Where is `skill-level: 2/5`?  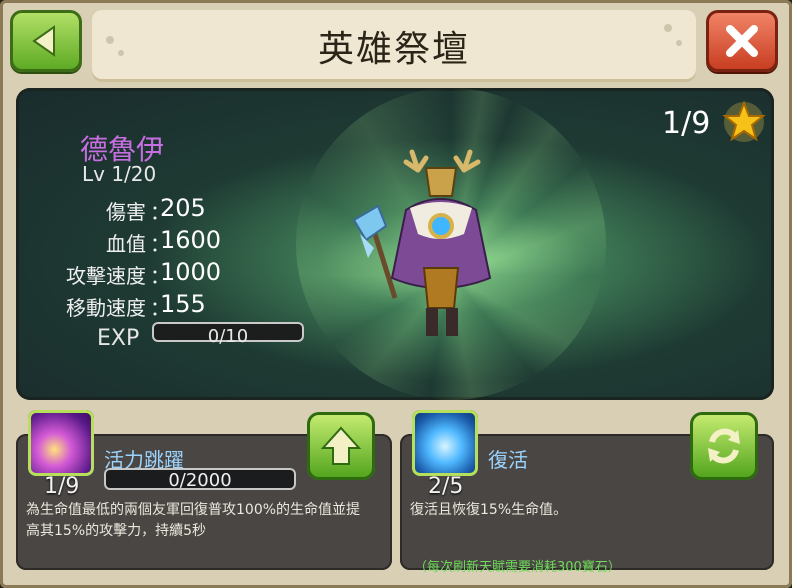 skill-level: 2/5 is located at coordinates (446, 486).